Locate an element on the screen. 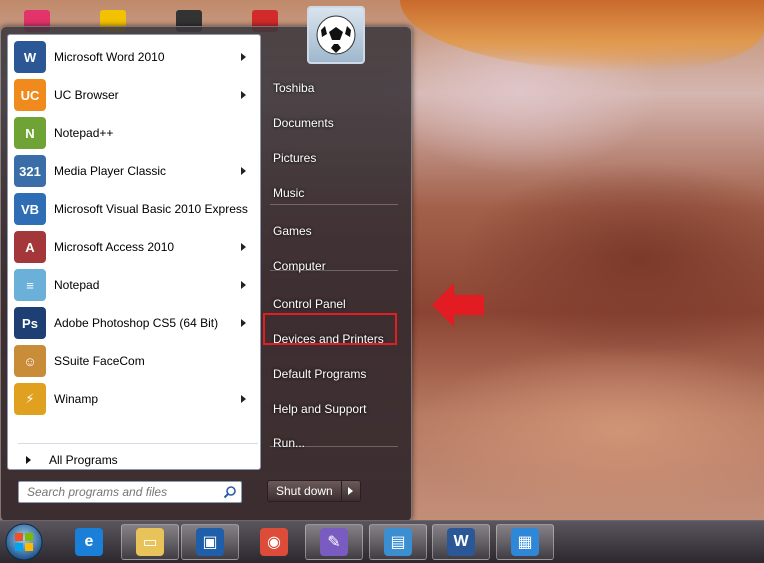 This screenshot has width=764, height=563. program-item: ≡ Notepad is located at coordinates (134, 285).